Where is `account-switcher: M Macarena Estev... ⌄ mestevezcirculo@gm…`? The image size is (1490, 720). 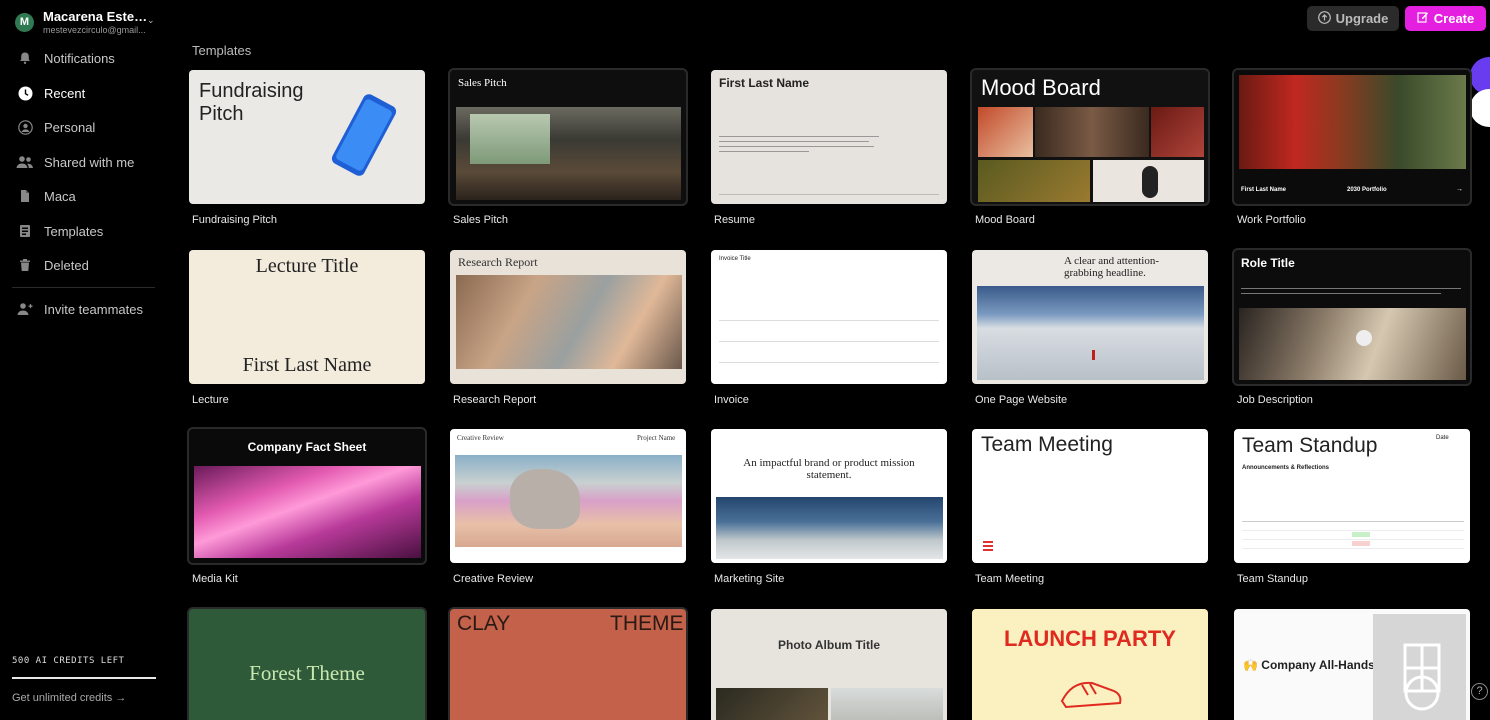 account-switcher: M Macarena Estev... ⌄ mestevezcirculo@gm… is located at coordinates (90, 23).